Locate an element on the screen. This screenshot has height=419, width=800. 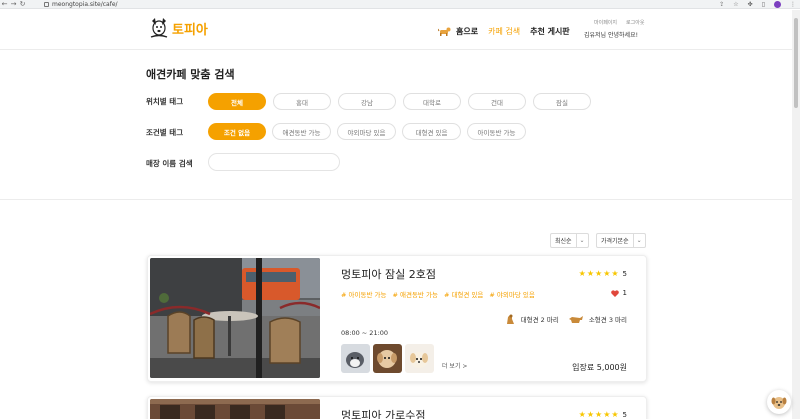
cafe-tag: # 대형견 있음 is located at coordinates (463, 295).